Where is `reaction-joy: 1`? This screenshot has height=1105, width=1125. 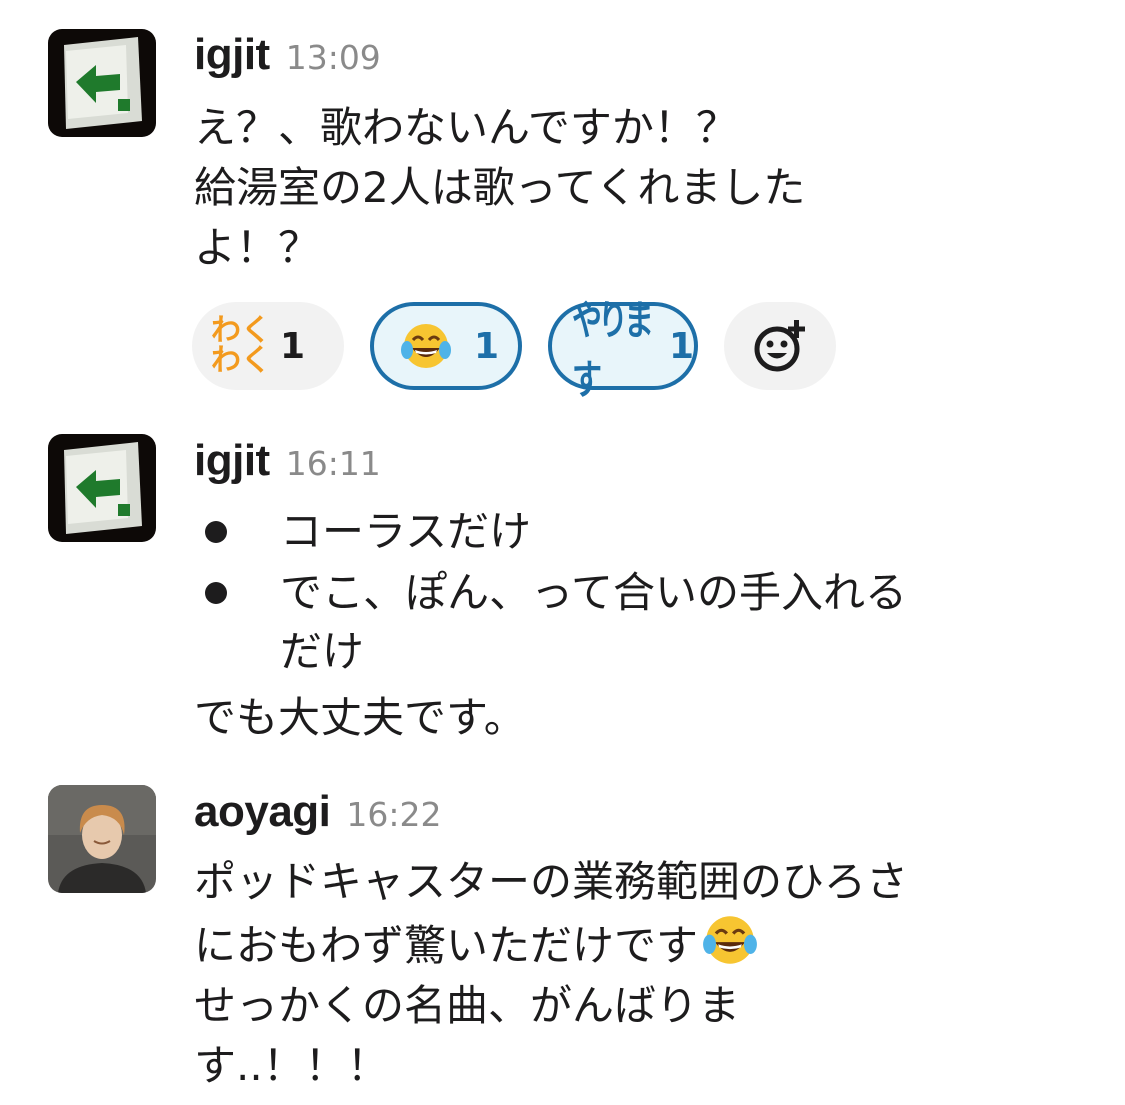
reaction-joy: 1 is located at coordinates (446, 346).